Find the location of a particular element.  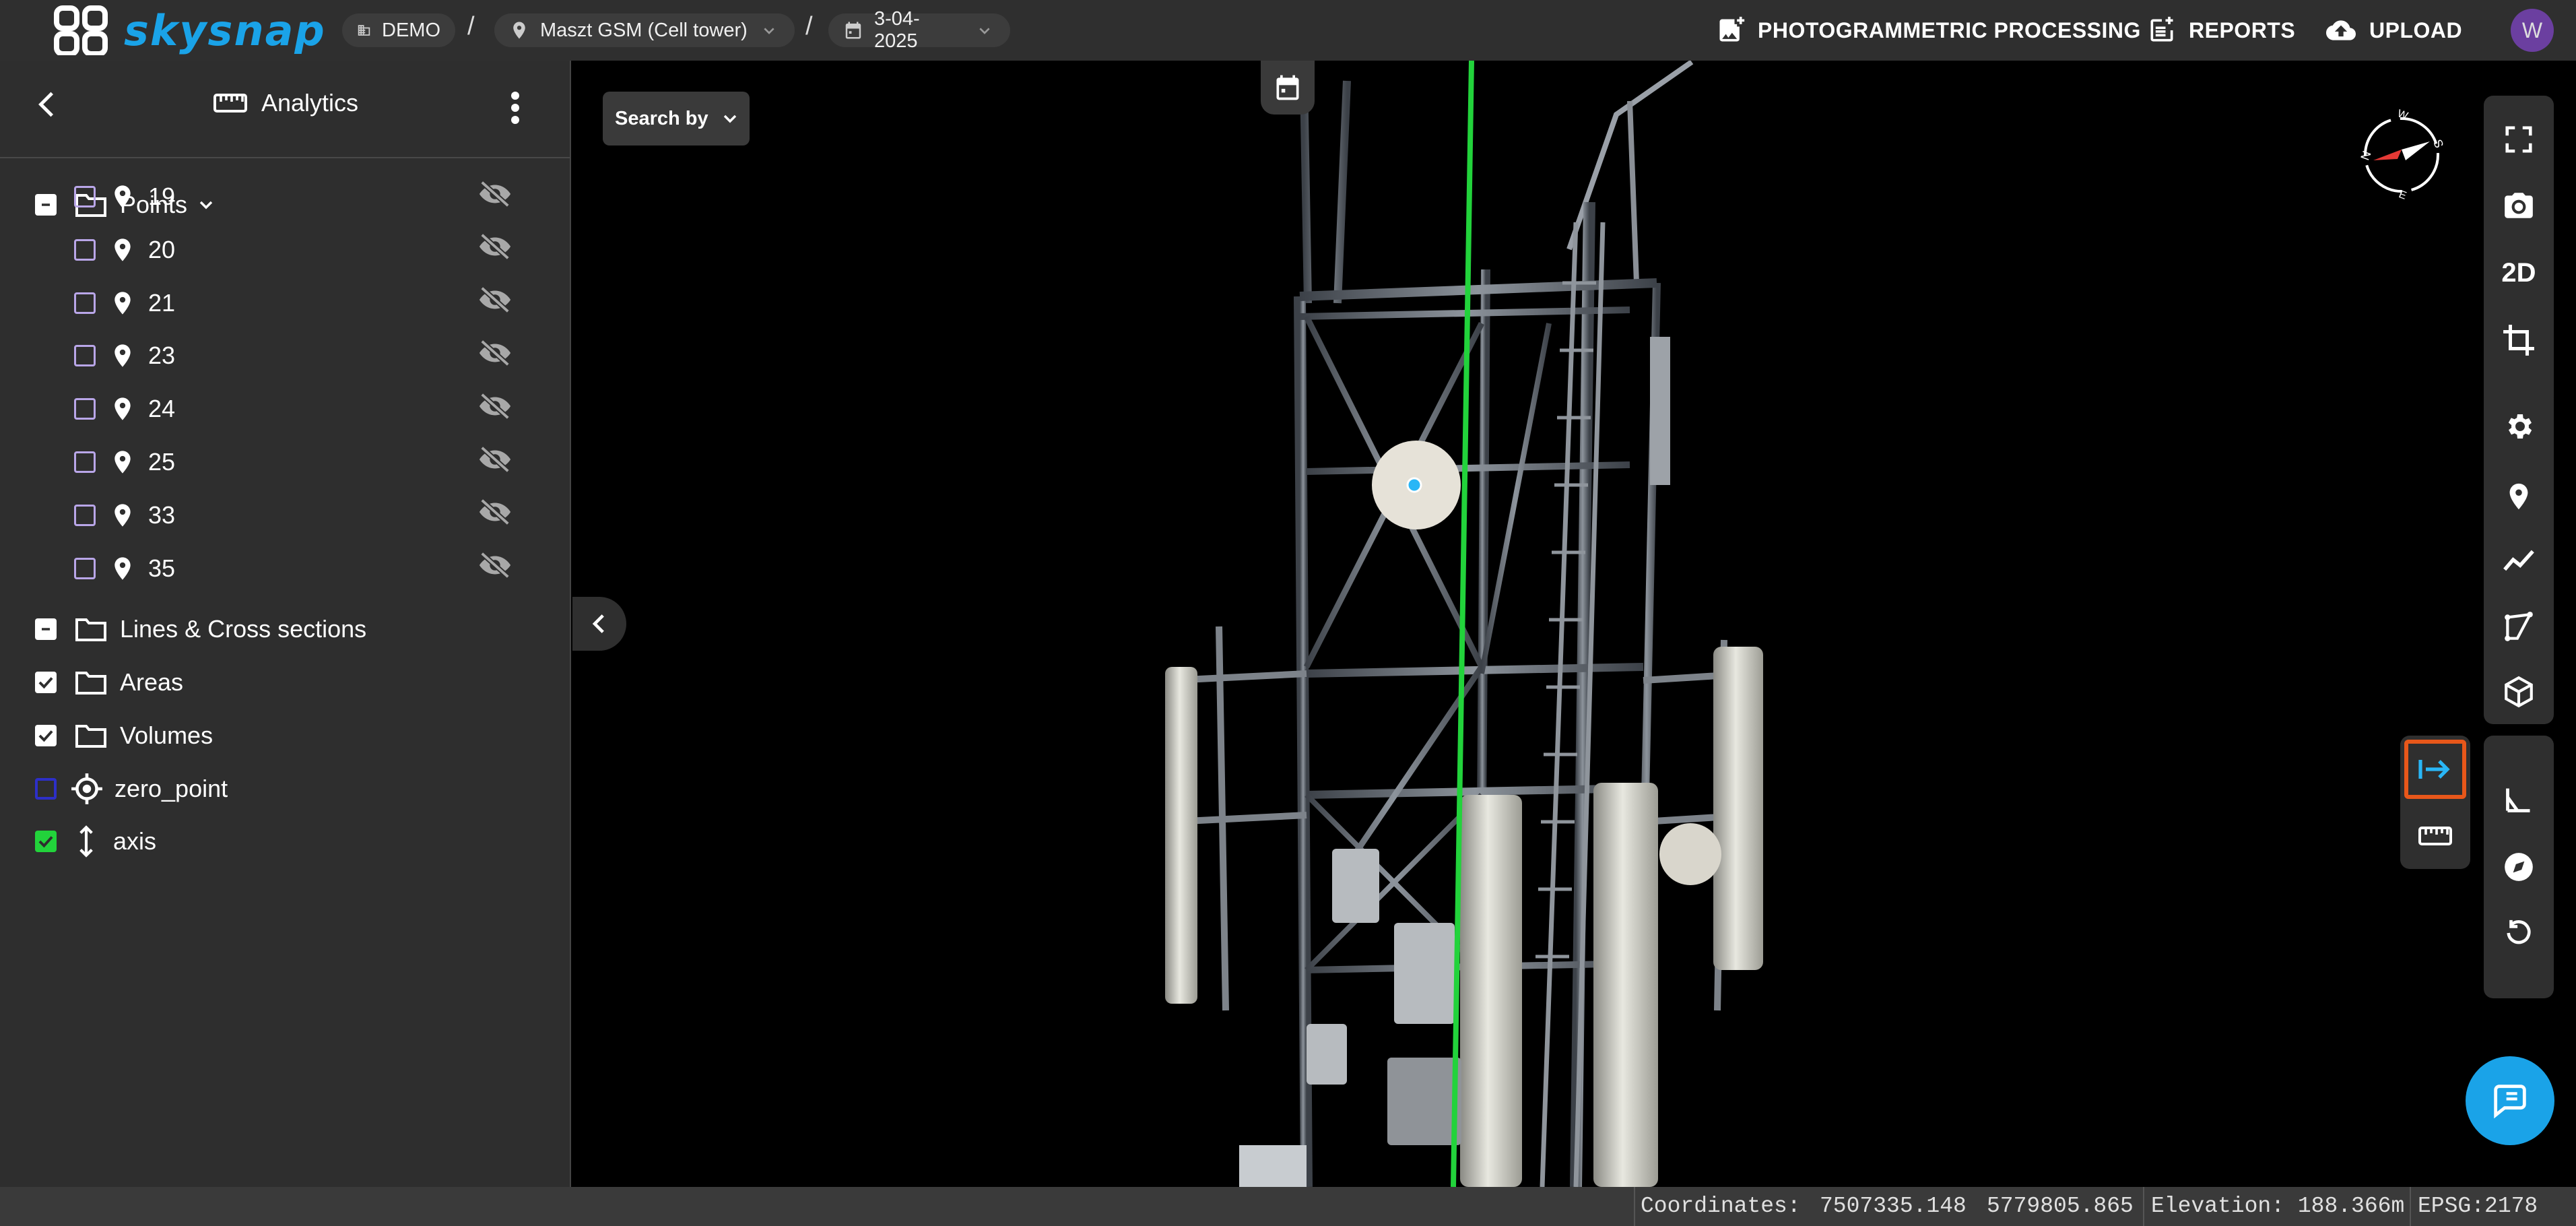

distance-tools-flyout is located at coordinates (2435, 802).